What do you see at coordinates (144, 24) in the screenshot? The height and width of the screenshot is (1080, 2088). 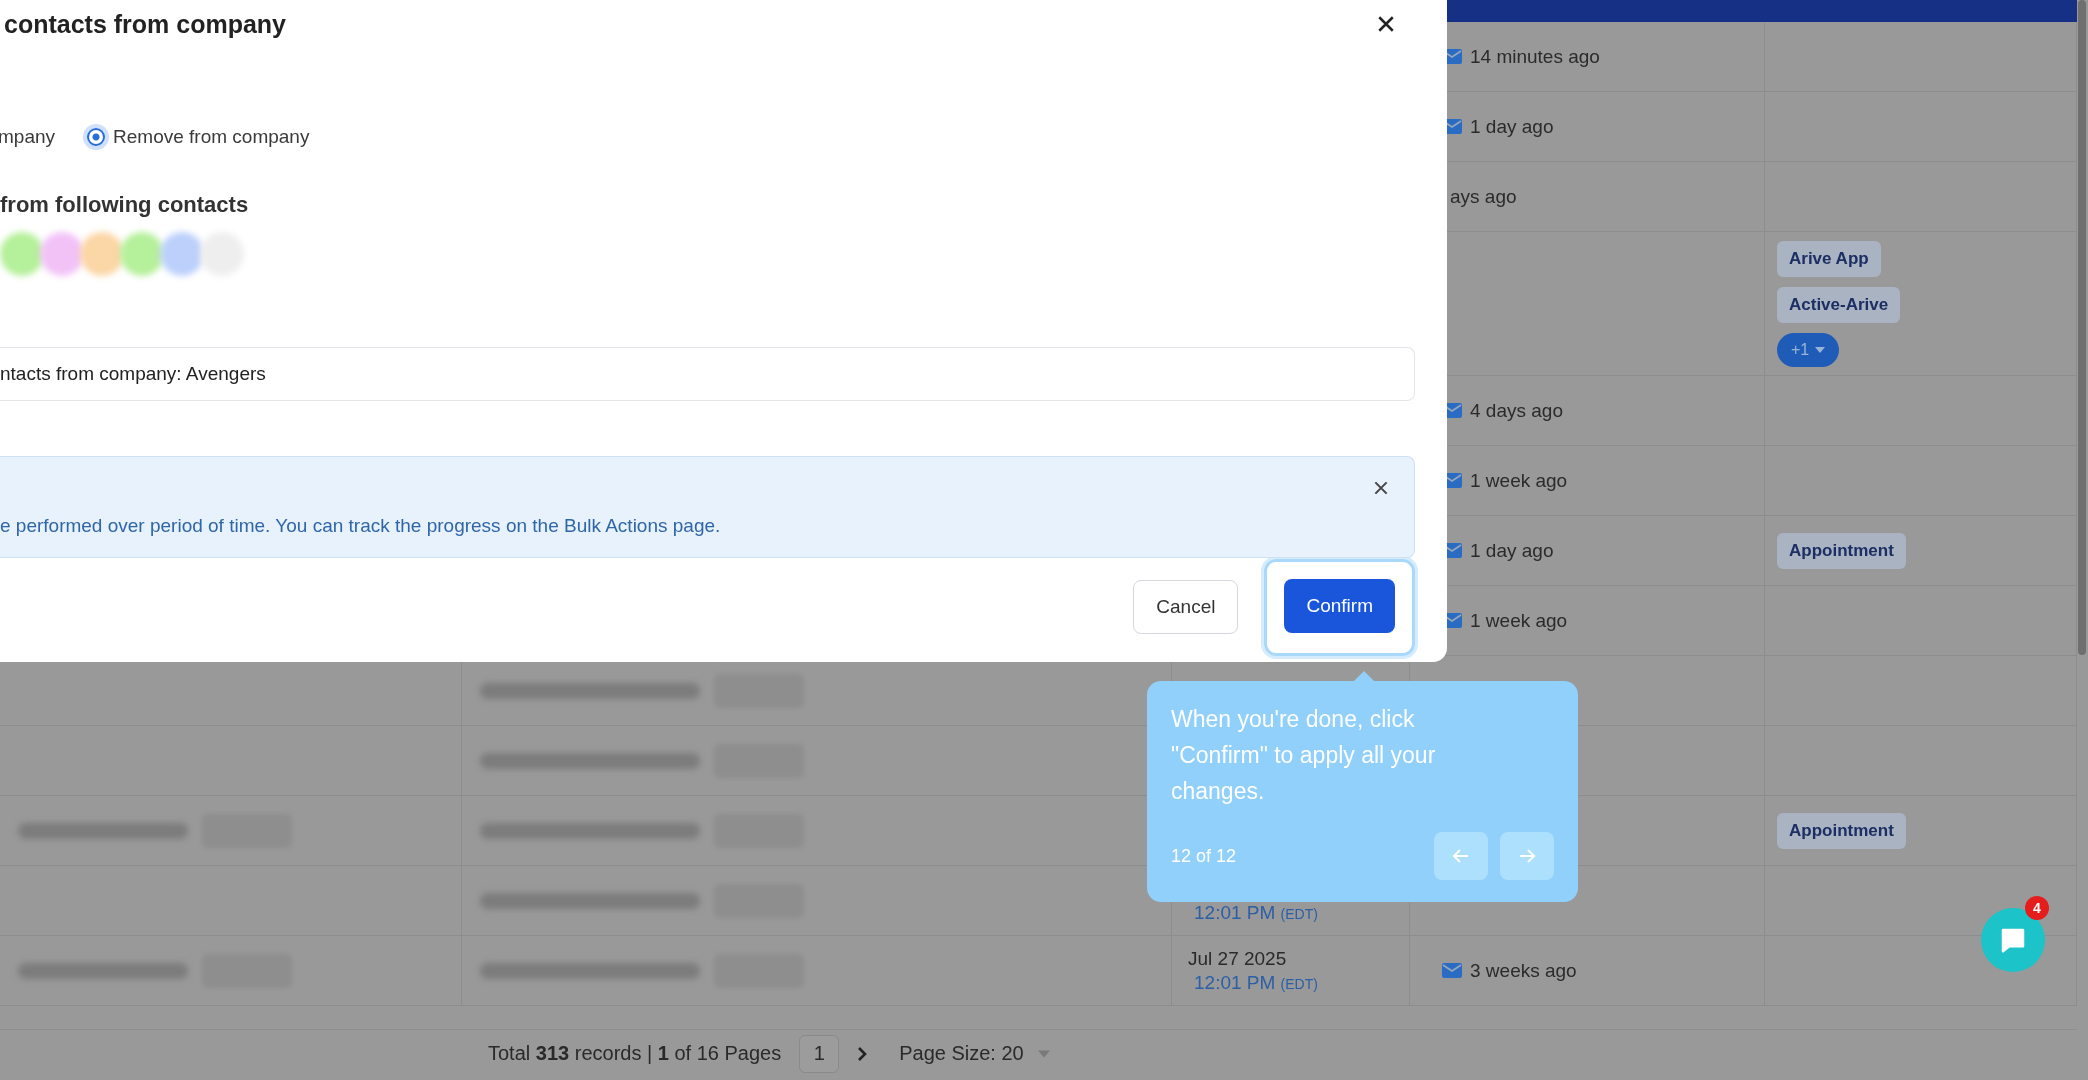 I see `dialog-title: contacts from company` at bounding box center [144, 24].